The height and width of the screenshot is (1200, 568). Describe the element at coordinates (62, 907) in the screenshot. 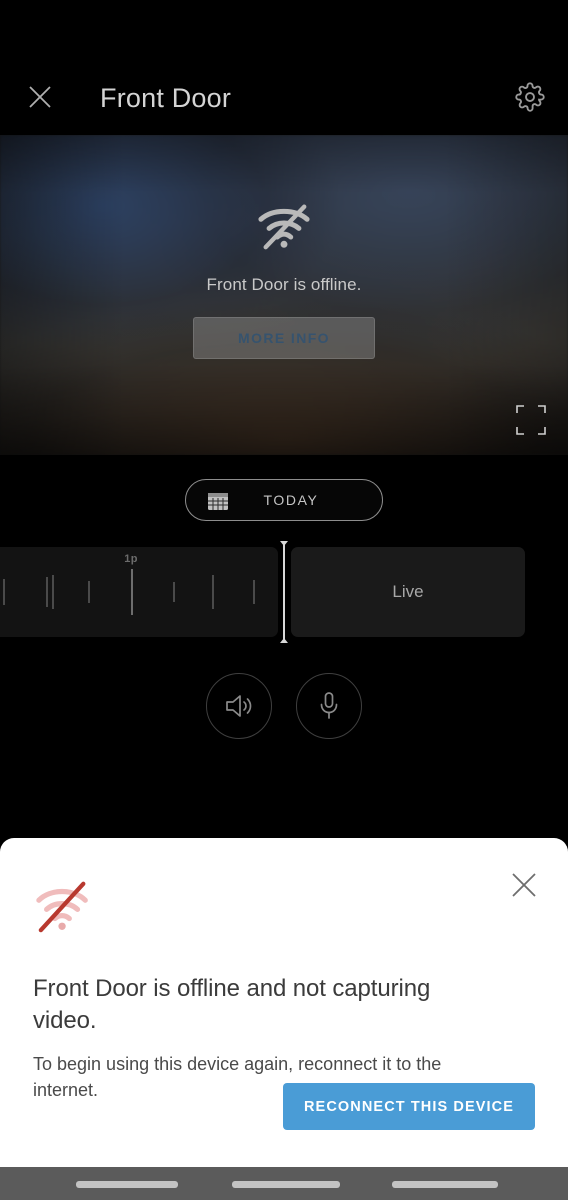

I see `wifi-offline-red-icon` at that location.